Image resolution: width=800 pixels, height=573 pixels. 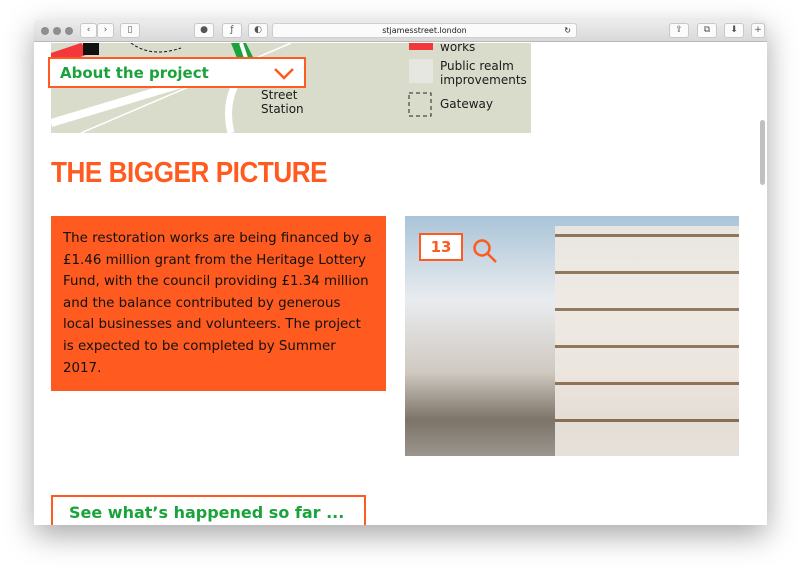 What do you see at coordinates (232, 30) in the screenshot?
I see `font-icon: ƒ` at bounding box center [232, 30].